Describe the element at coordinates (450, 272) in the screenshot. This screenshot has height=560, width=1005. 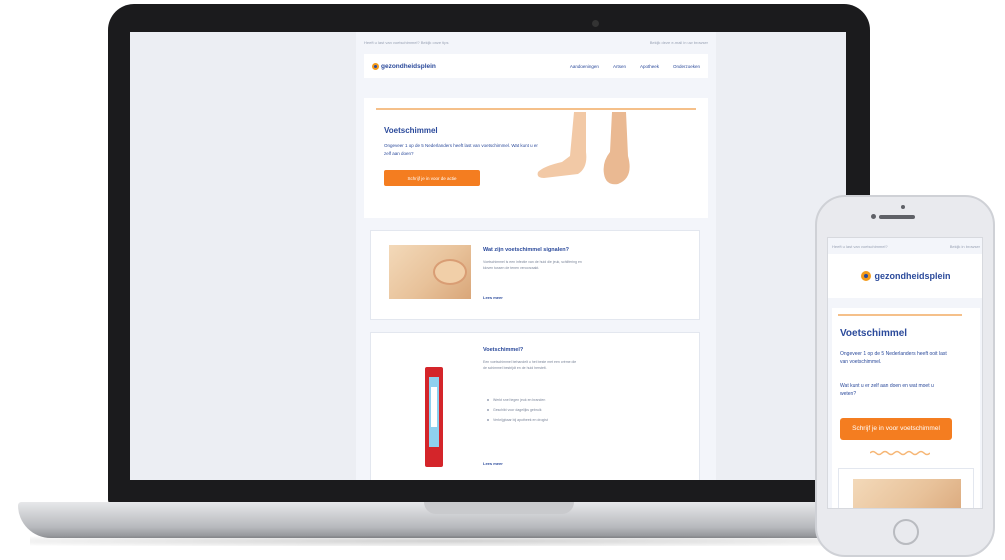
I see `foot-photo-detail` at that location.